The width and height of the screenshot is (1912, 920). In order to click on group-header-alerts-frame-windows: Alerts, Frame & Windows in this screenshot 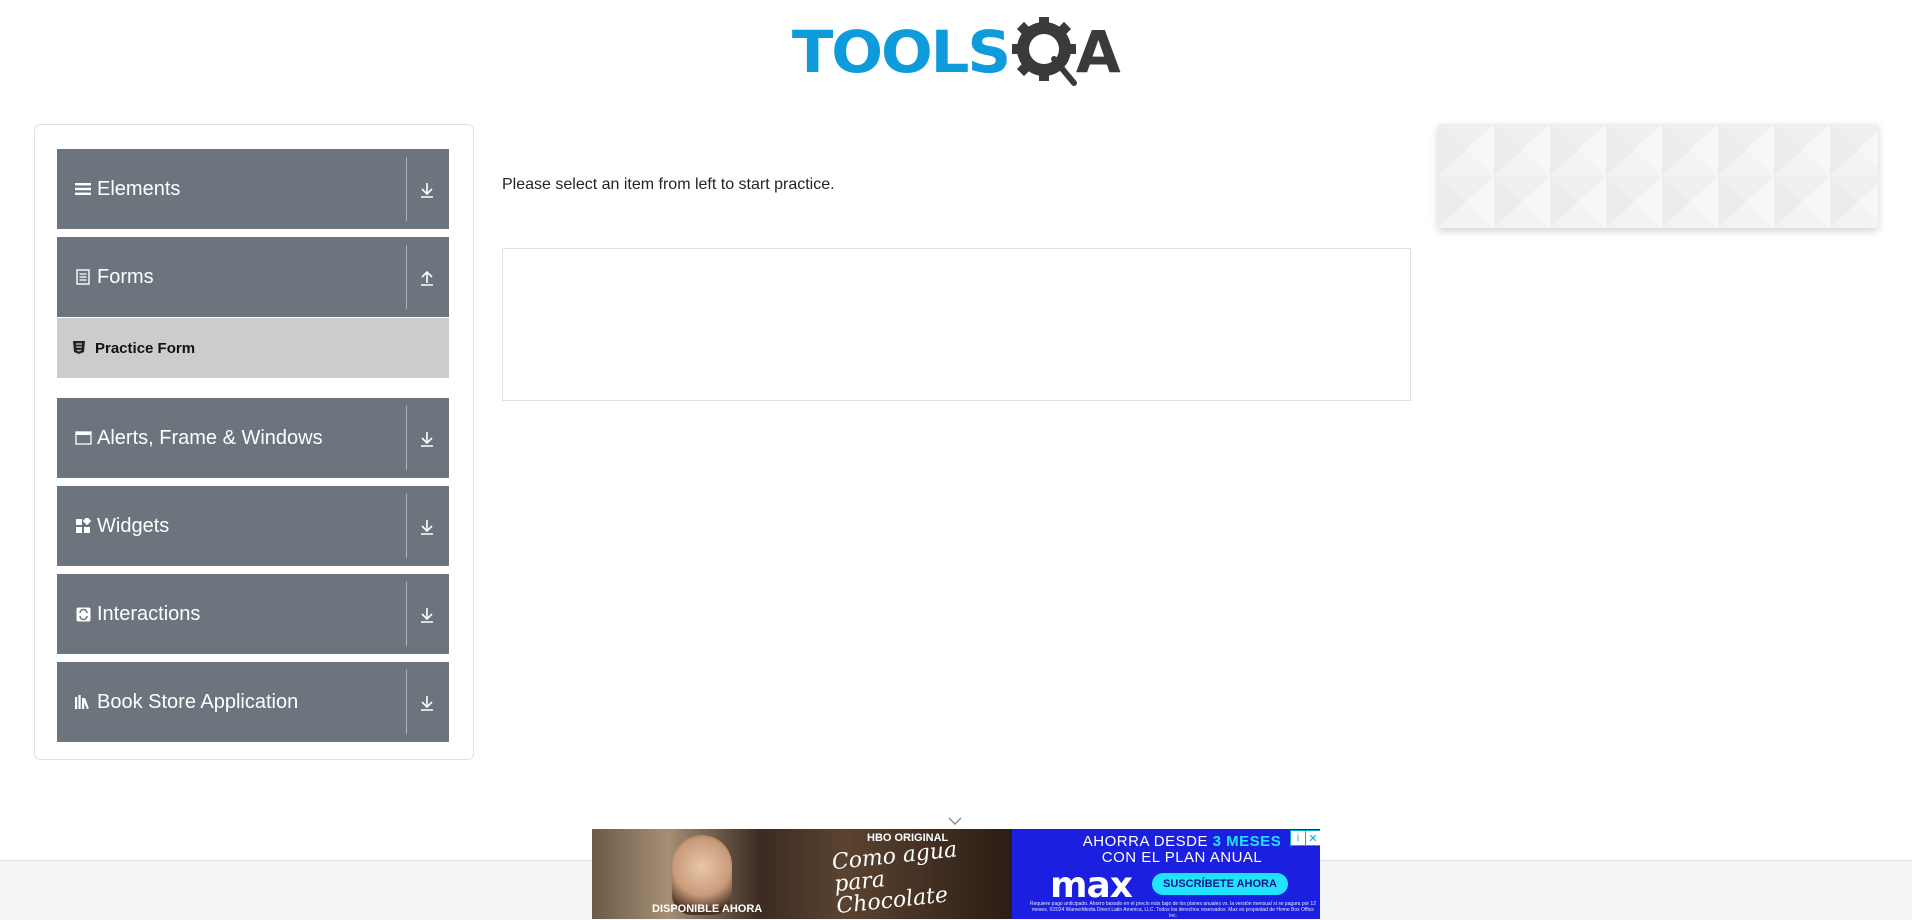, I will do `click(253, 438)`.